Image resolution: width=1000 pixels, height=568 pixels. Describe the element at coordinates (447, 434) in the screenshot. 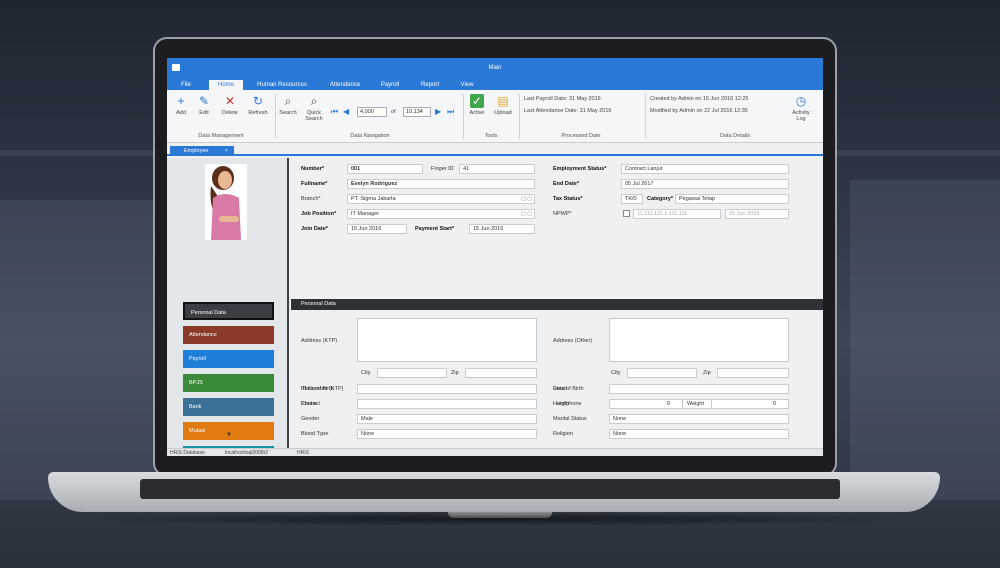

I see `blood-type-field: None` at that location.